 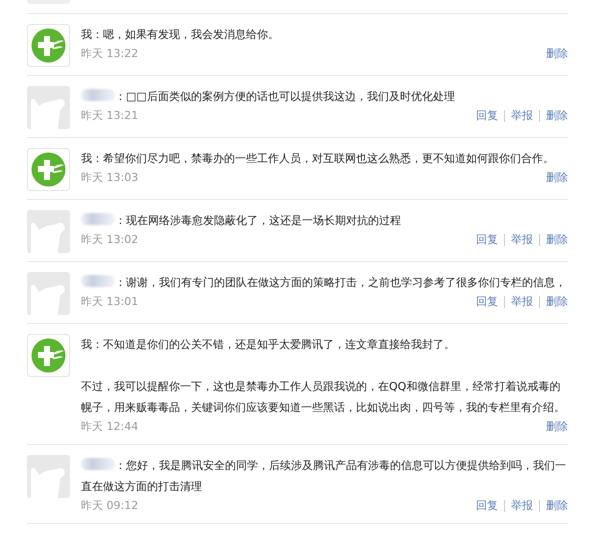 I want to click on timestamp: 昨天 13:02, so click(x=109, y=240).